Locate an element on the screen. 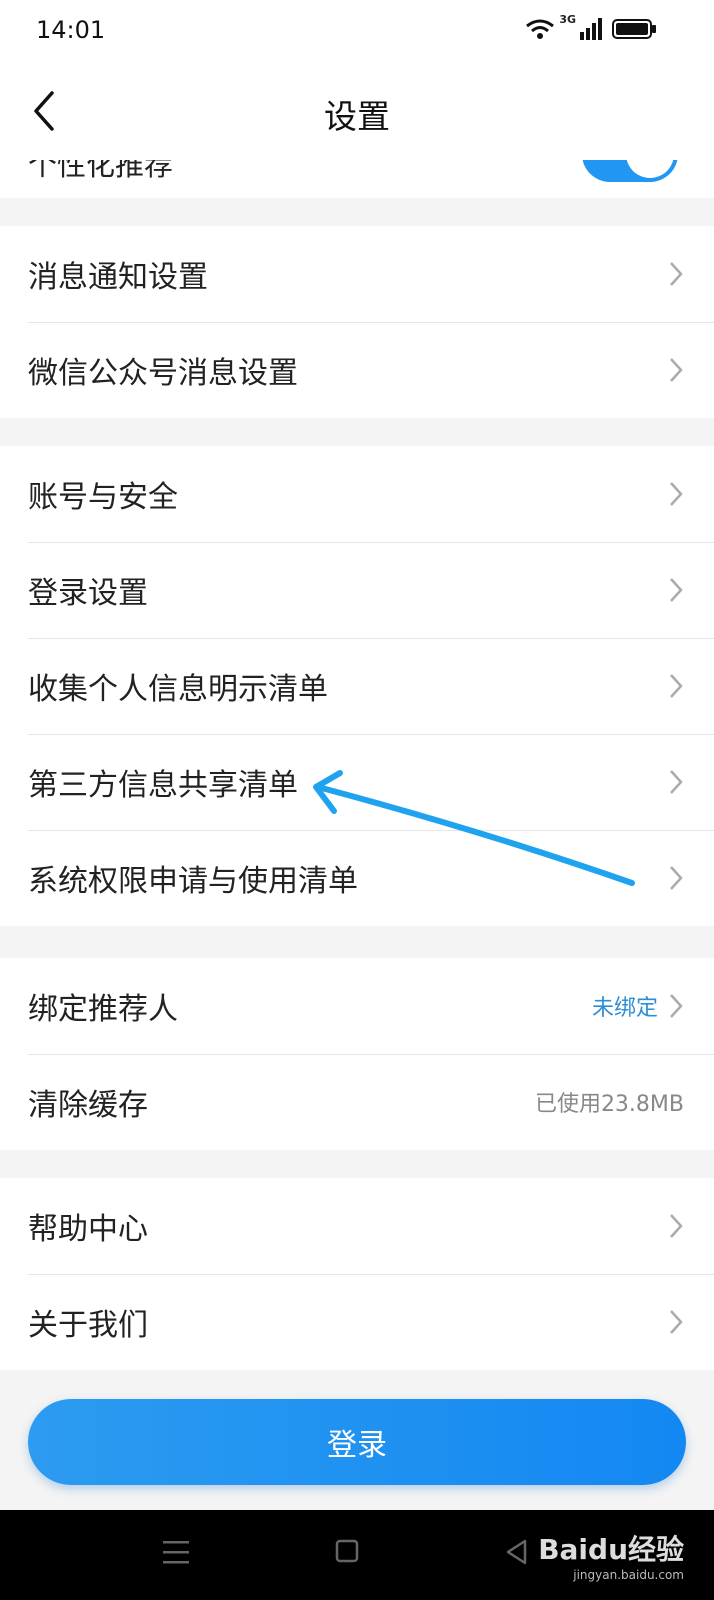 The image size is (714, 1600). row-label: 帮助中心 is located at coordinates (88, 1229).